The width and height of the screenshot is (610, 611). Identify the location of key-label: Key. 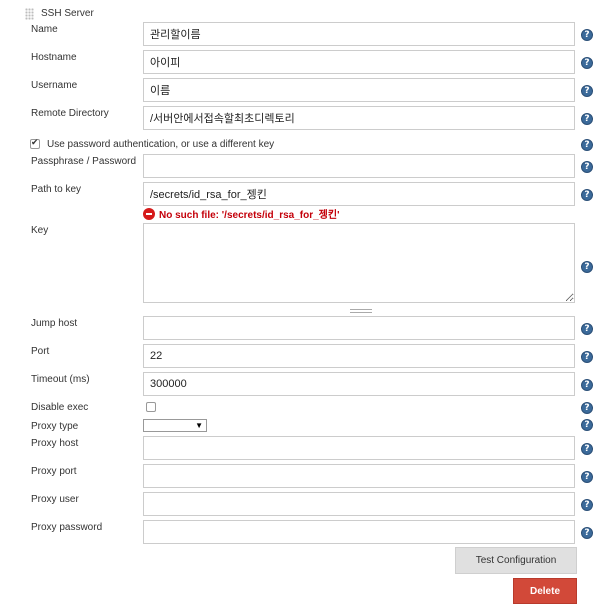
(40, 230).